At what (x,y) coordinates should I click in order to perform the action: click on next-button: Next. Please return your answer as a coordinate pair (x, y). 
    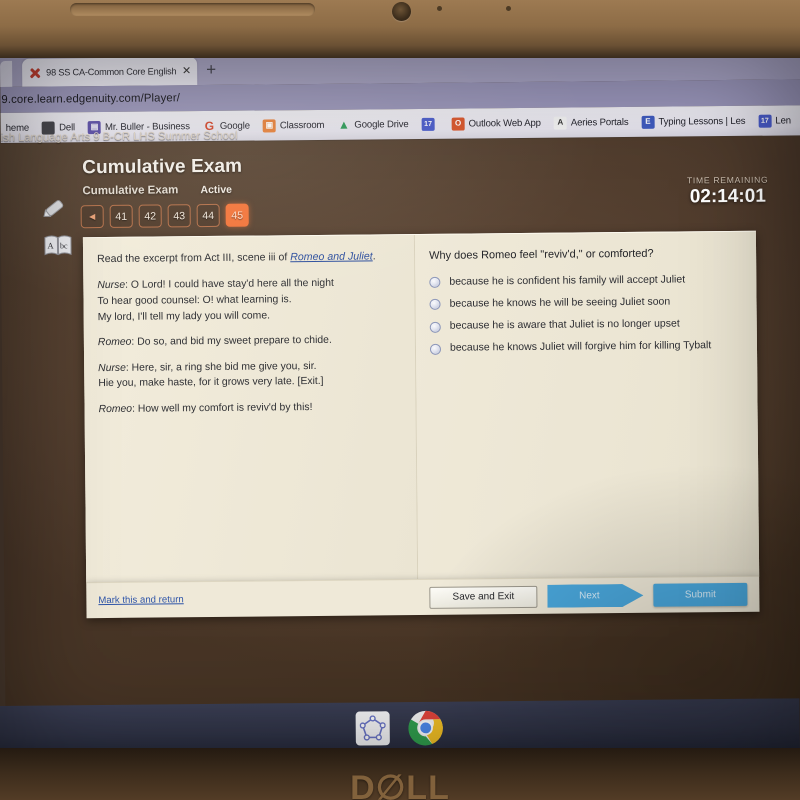
    Looking at the image, I should click on (595, 596).